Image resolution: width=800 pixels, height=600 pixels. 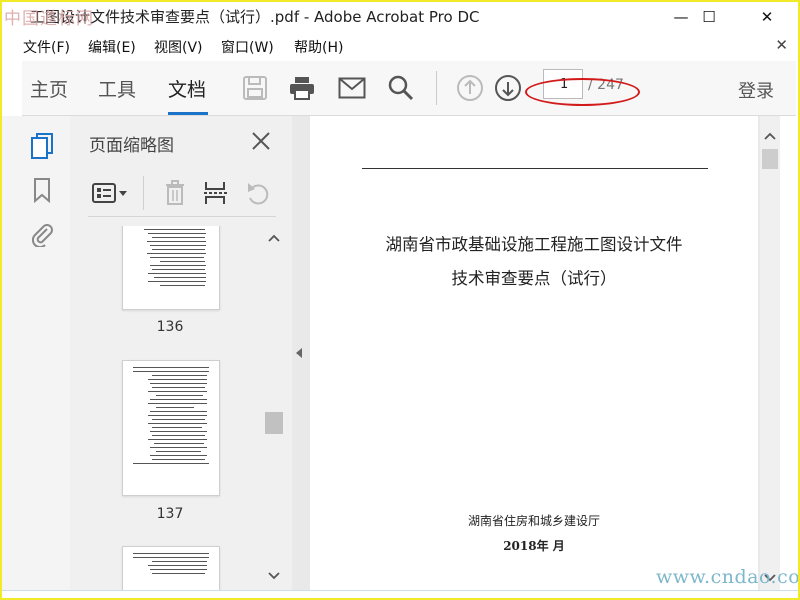 I want to click on document-scrollbar, so click(x=770, y=353).